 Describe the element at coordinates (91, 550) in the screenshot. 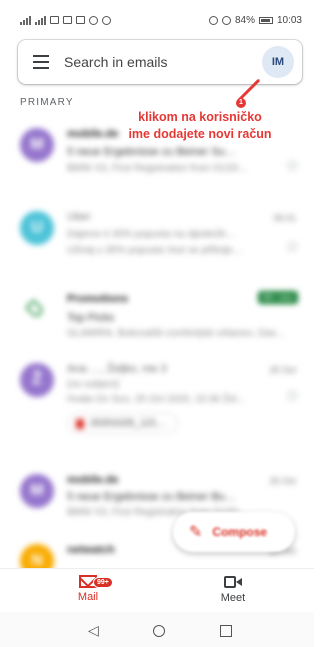

I see `email-sender: netwatch` at that location.